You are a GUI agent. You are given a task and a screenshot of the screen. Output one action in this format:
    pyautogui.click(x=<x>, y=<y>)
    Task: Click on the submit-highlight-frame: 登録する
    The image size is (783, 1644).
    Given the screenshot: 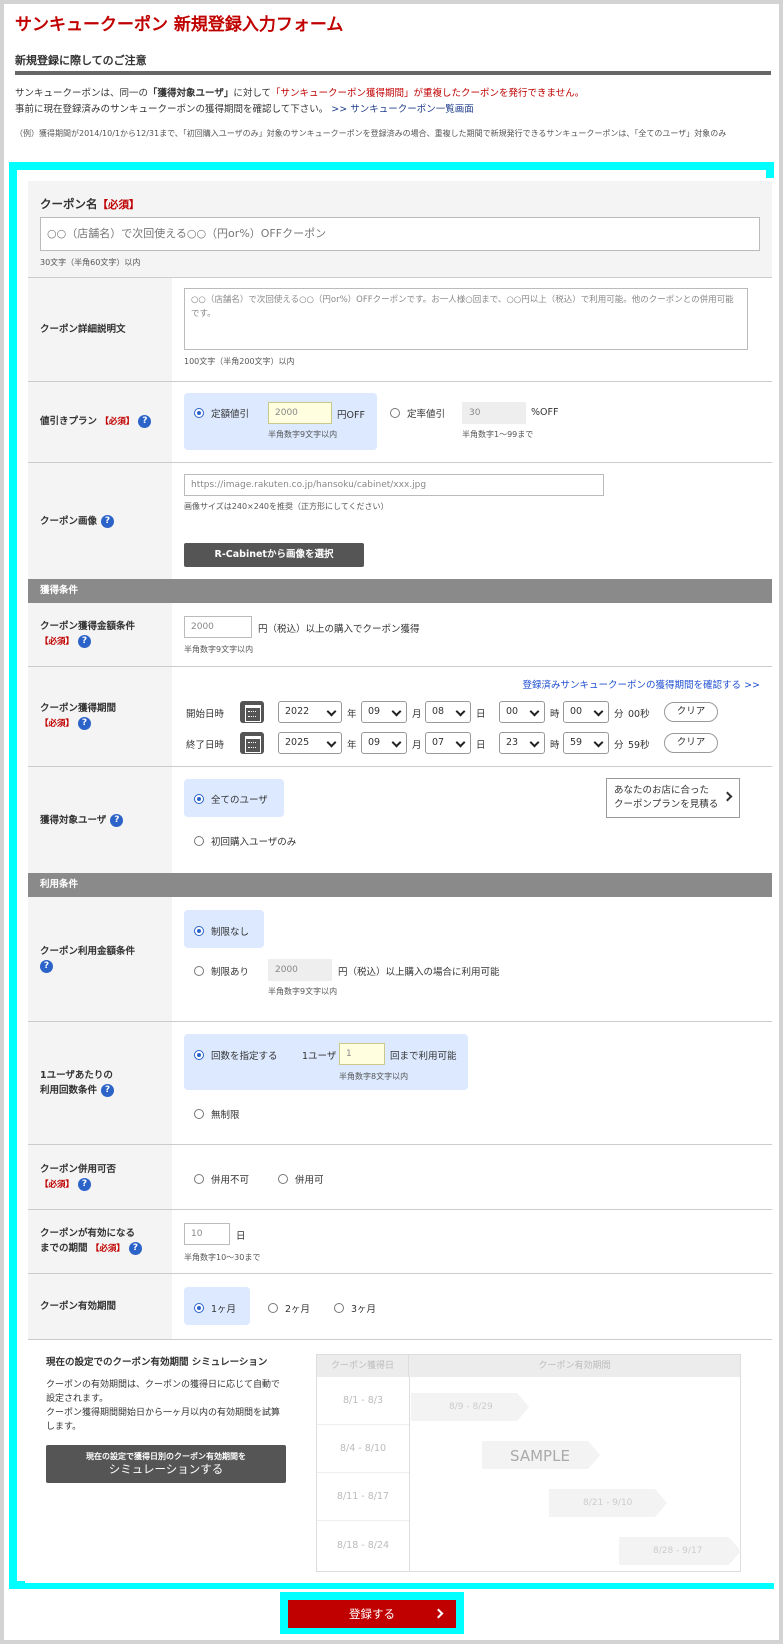 What is the action you would take?
    pyautogui.click(x=372, y=1613)
    